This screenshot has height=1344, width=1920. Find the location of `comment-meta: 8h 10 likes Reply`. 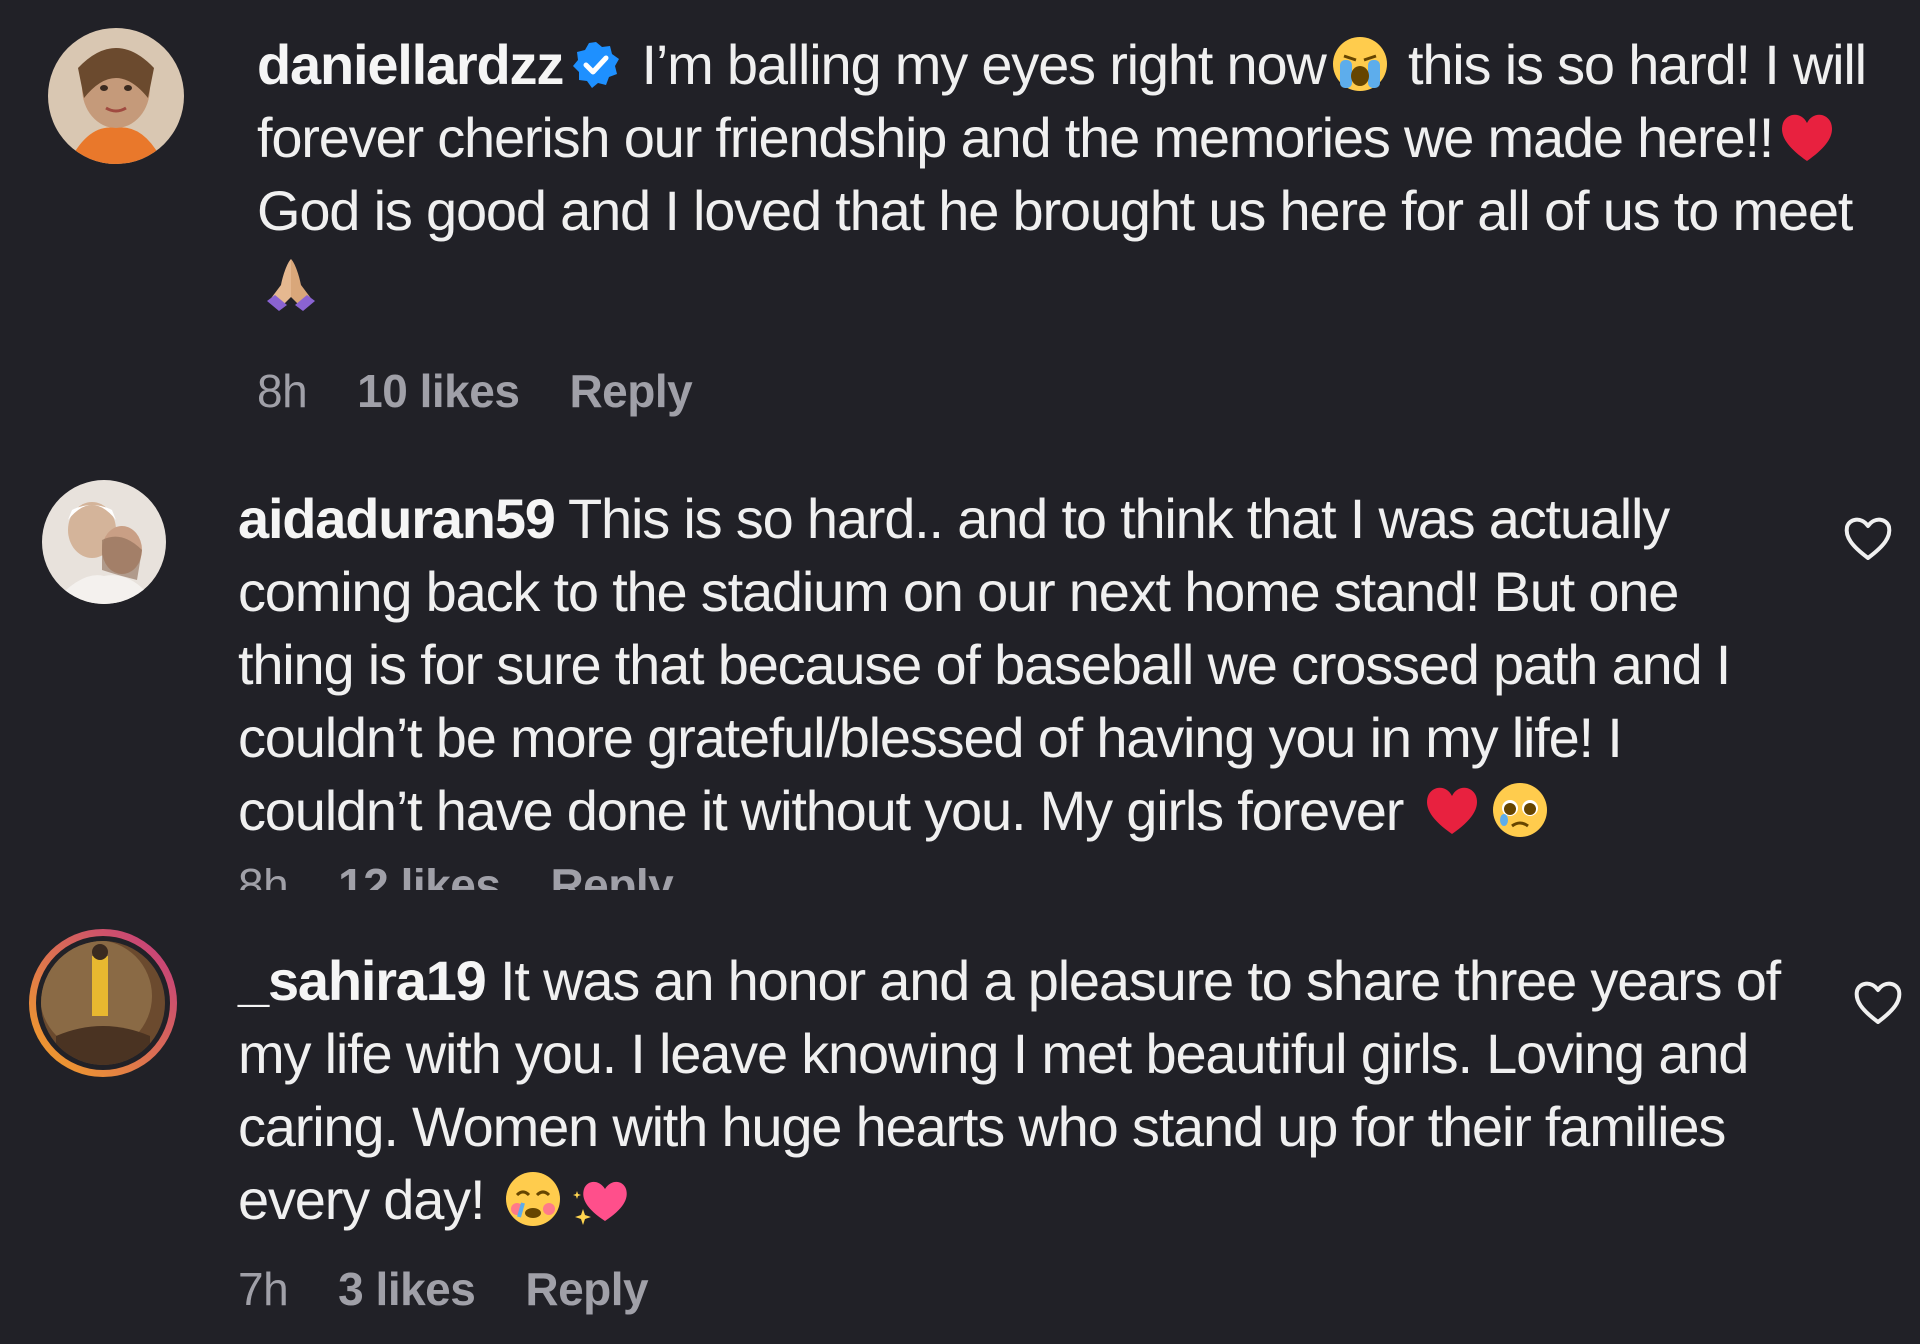

comment-meta: 8h 10 likes Reply is located at coordinates (475, 391).